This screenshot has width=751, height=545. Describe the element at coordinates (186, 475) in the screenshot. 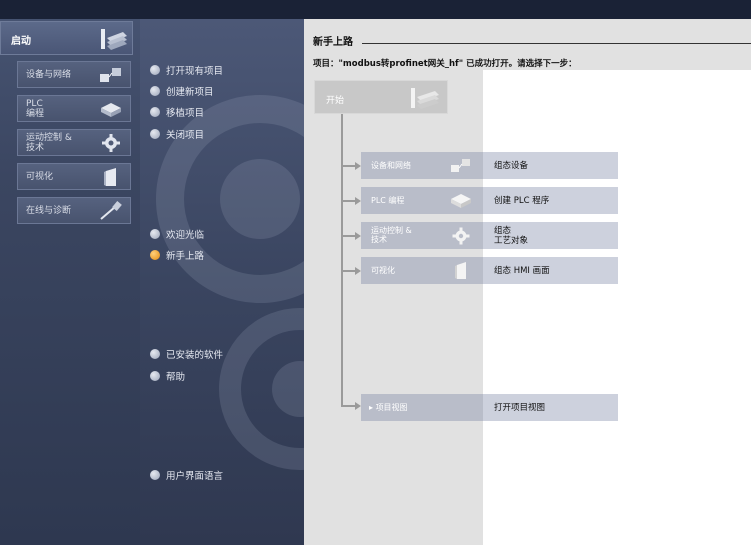

I see `option-ui-language: 用户界面语言` at that location.